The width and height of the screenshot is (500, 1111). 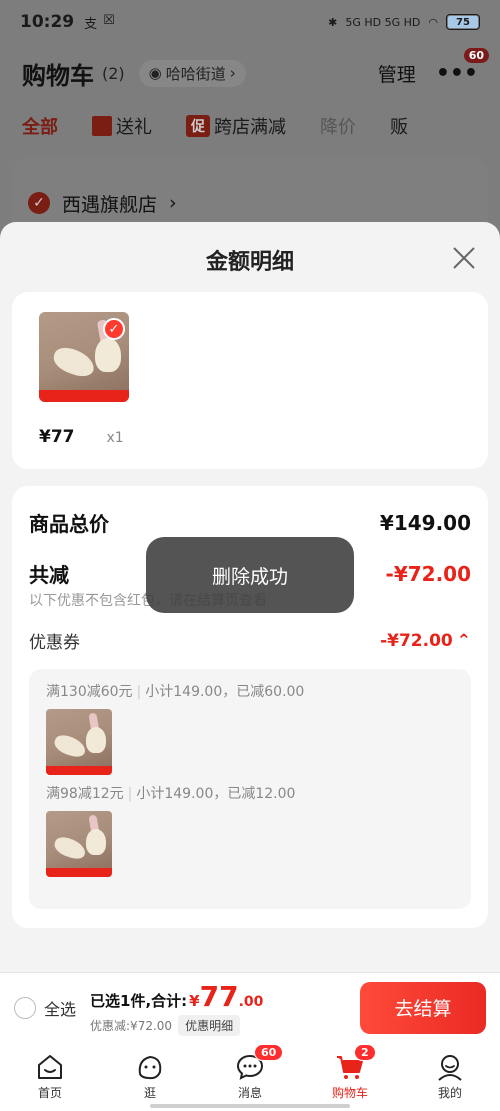 What do you see at coordinates (198, 126) in the screenshot?
I see `promo-tag-icon: 促` at bounding box center [198, 126].